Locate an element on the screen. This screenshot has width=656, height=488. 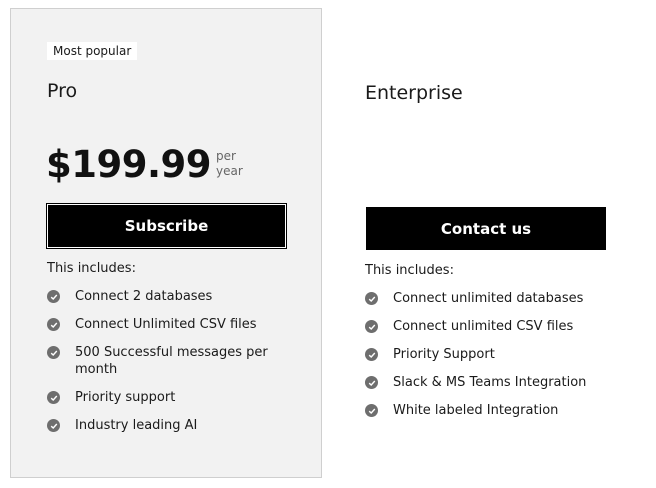
billing-period-line1: per is located at coordinates (226, 156).